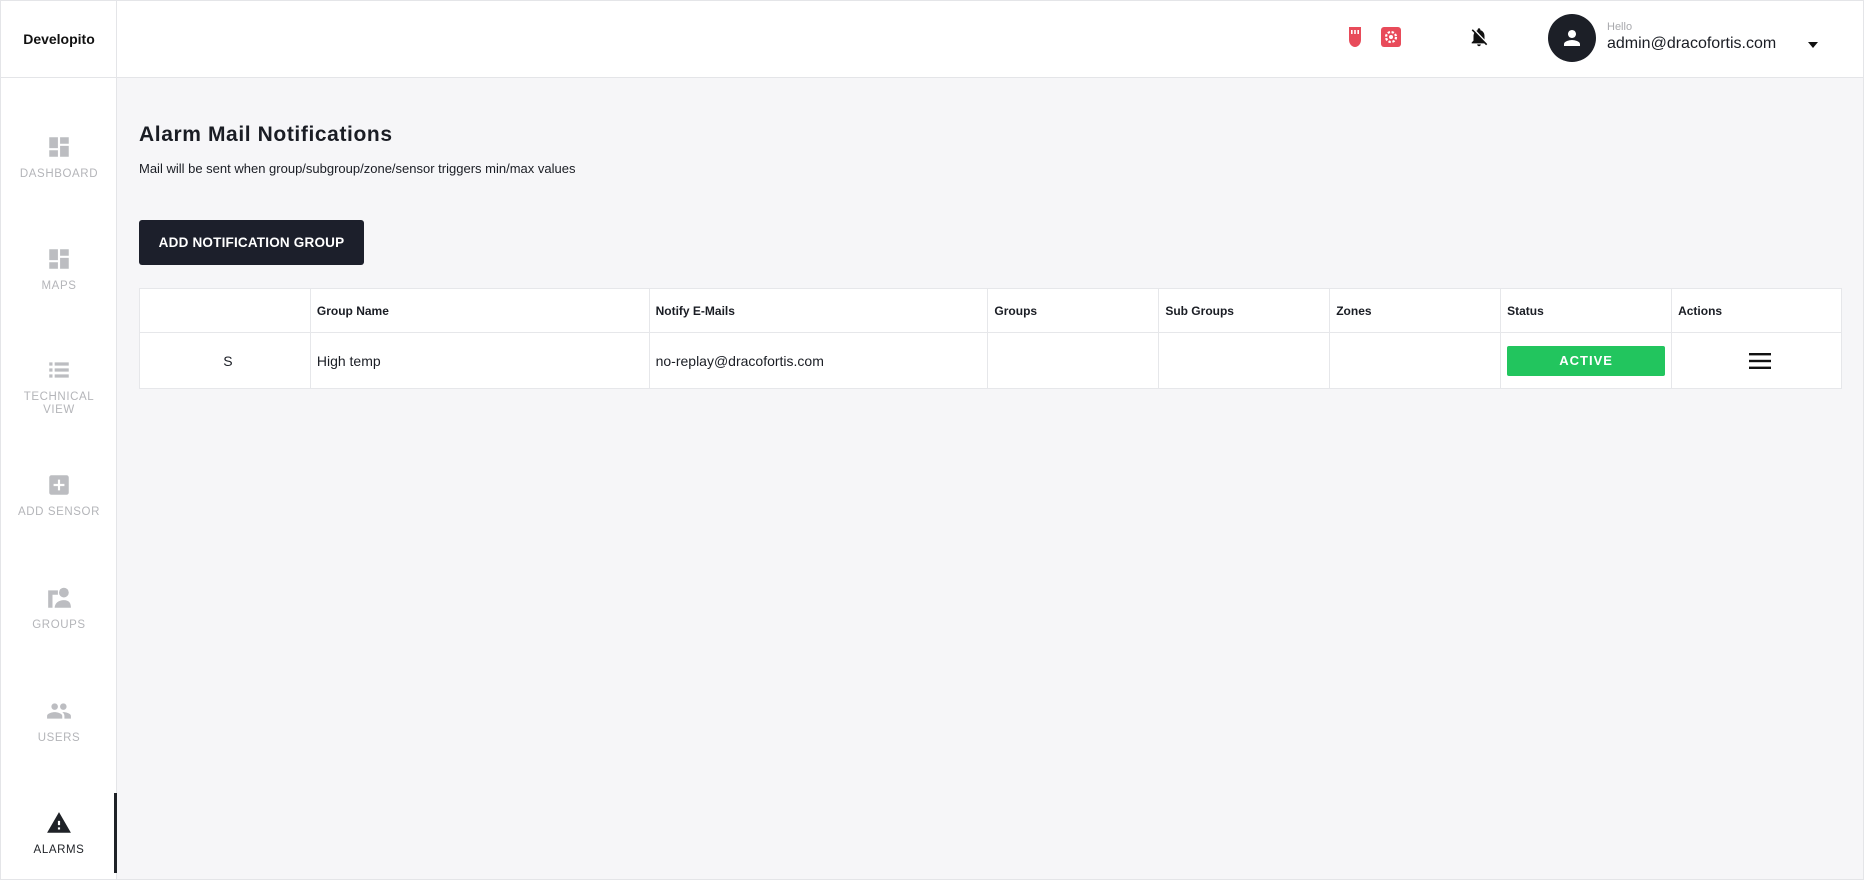  I want to click on sidebar-item-maps: MAPS, so click(59, 269).